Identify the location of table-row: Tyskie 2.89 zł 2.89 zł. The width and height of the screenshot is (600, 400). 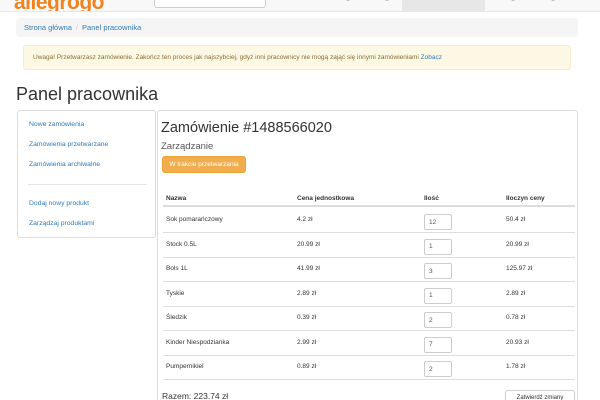
(369, 295).